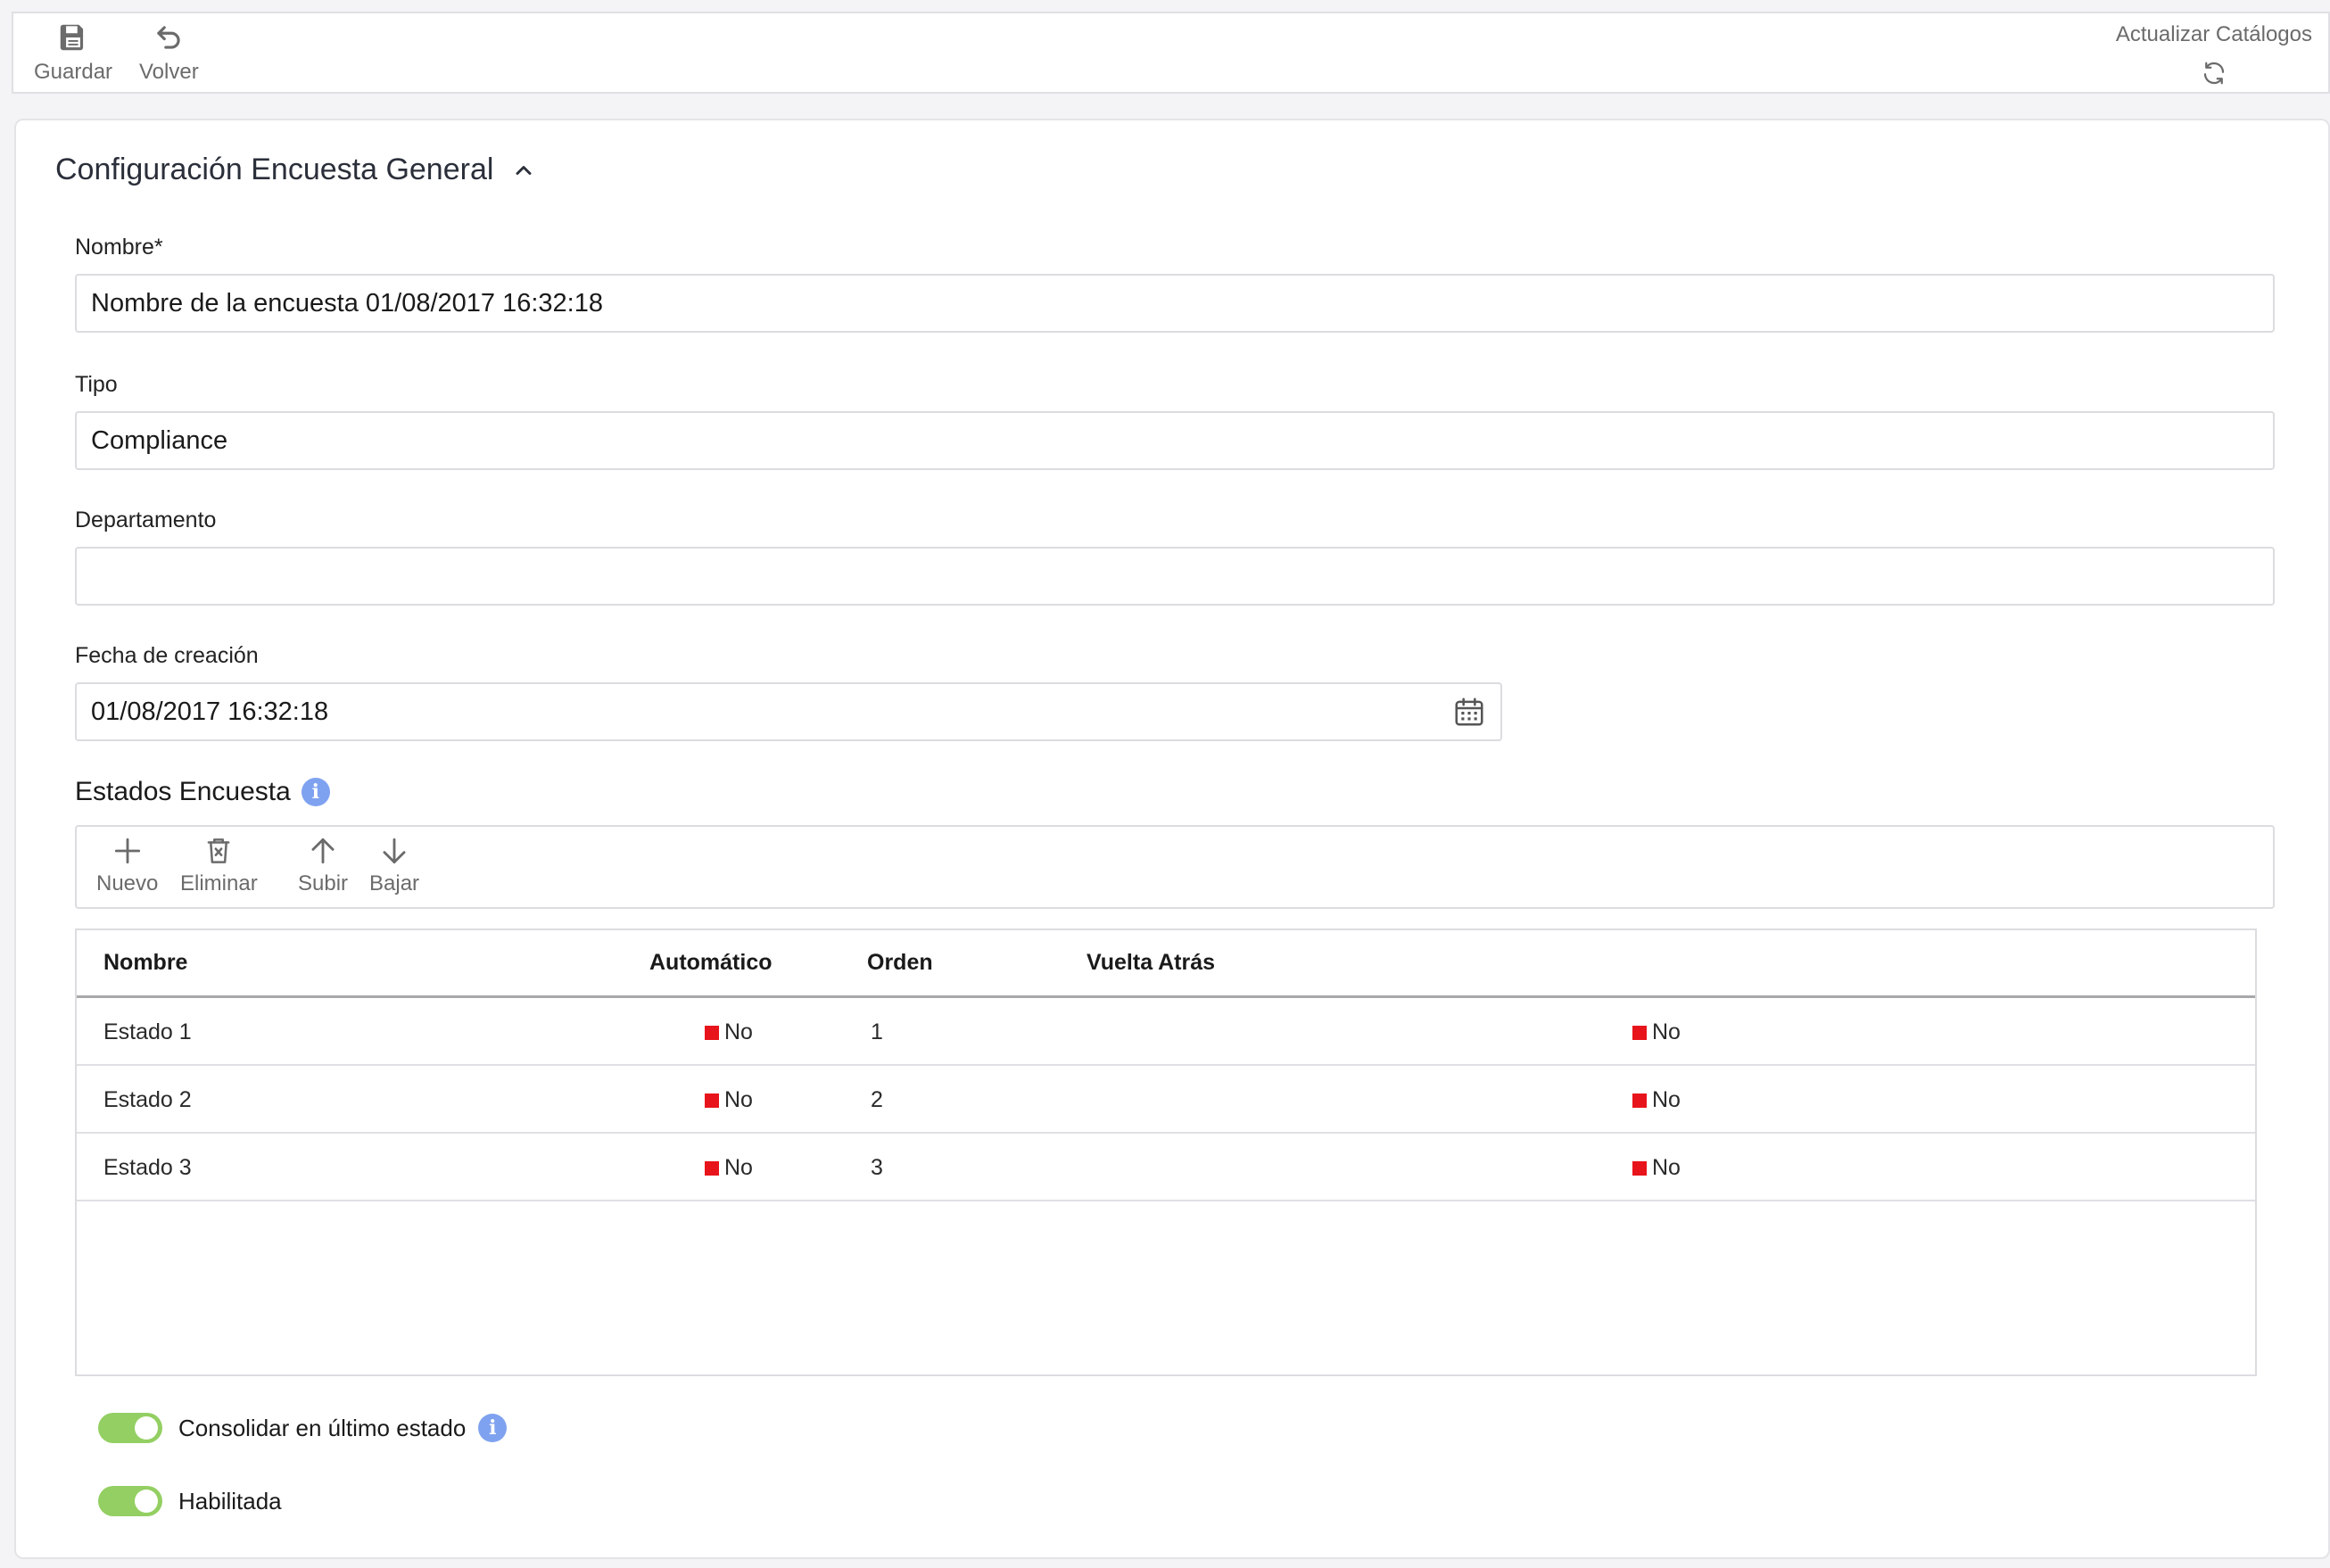  What do you see at coordinates (130, 1428) in the screenshot?
I see `consolidar-toggle` at bounding box center [130, 1428].